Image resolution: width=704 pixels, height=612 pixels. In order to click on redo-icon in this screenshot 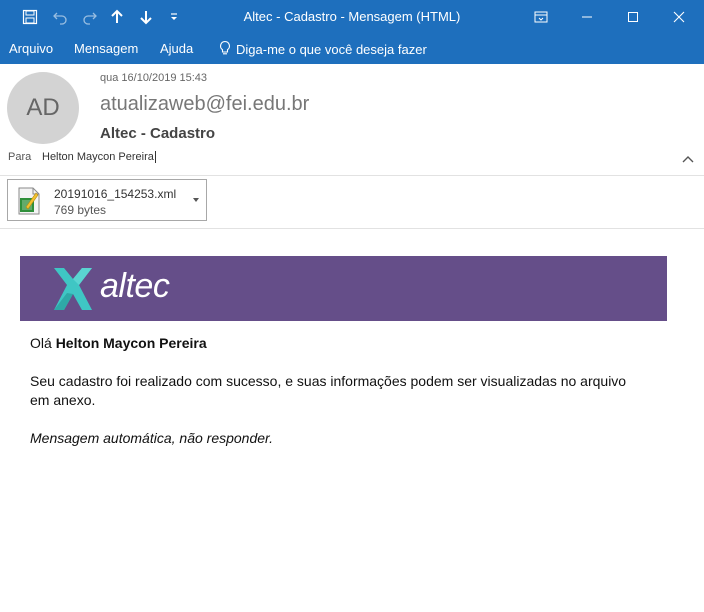, I will do `click(90, 17)`.